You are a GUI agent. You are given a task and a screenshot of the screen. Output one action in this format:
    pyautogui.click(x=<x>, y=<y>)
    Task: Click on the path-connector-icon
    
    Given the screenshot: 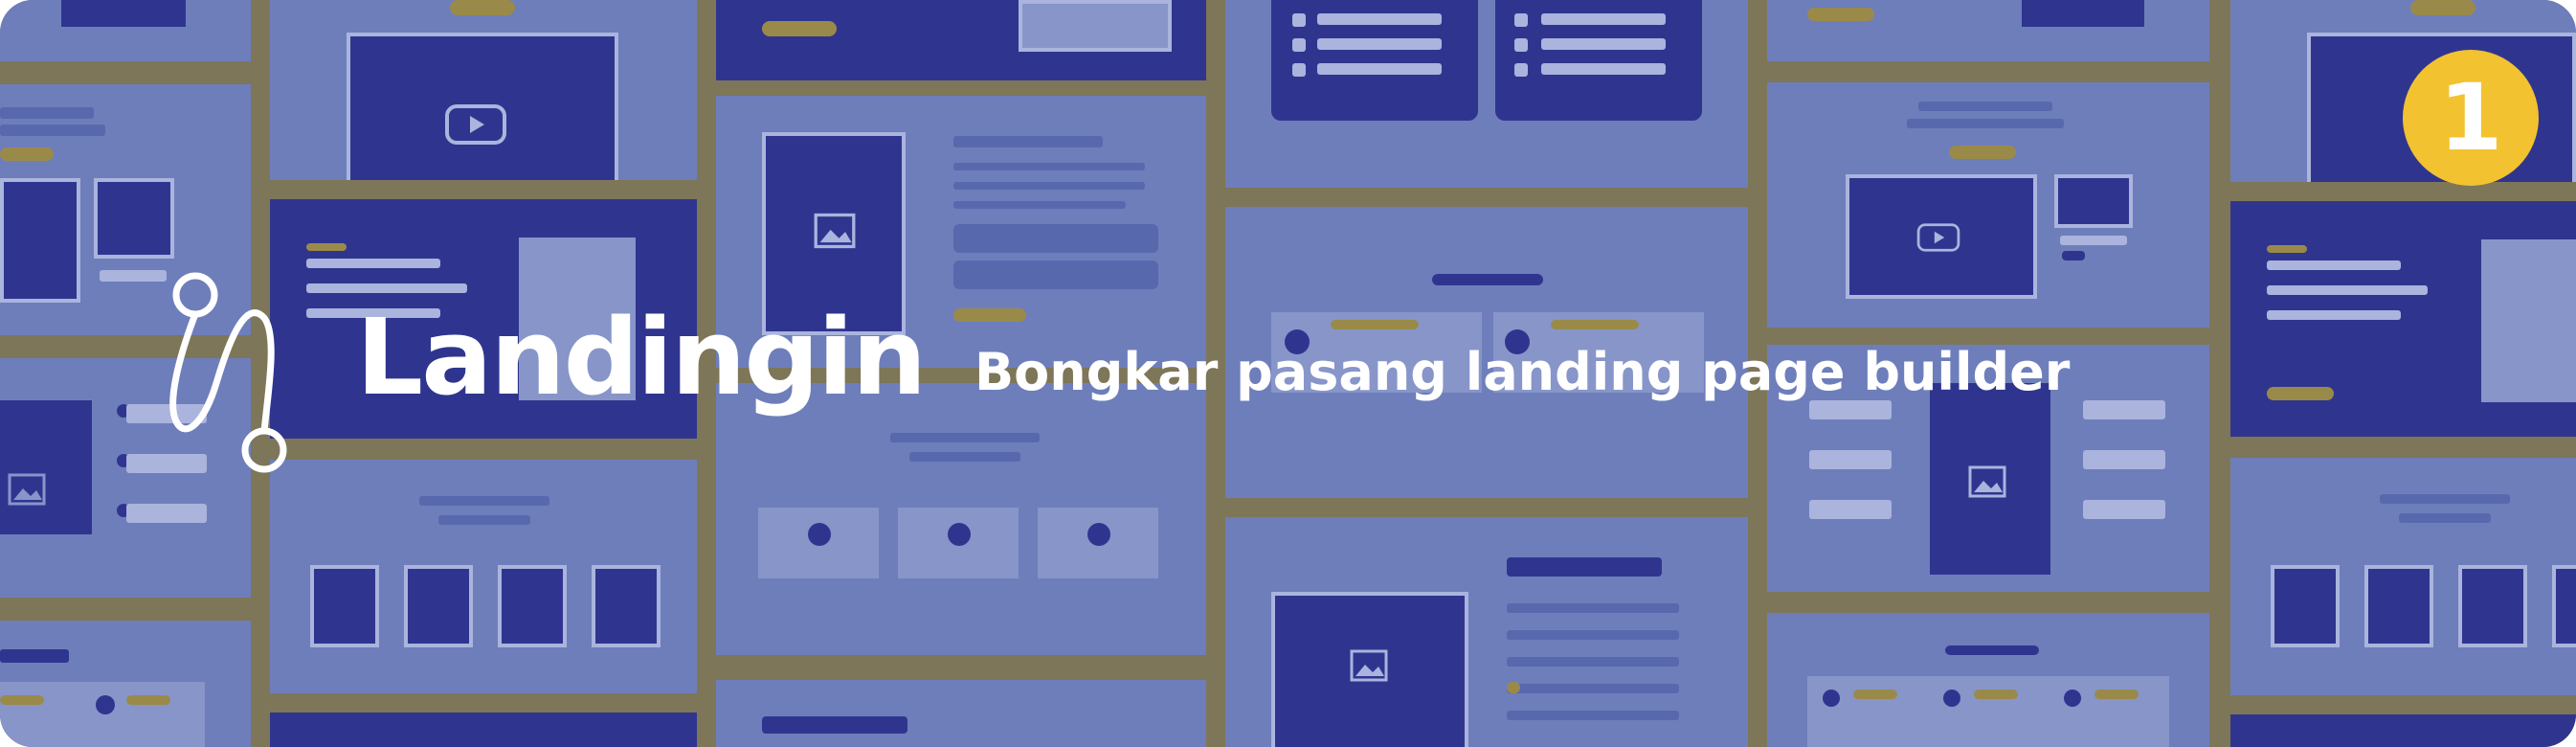 What is the action you would take?
    pyautogui.click(x=230, y=378)
    